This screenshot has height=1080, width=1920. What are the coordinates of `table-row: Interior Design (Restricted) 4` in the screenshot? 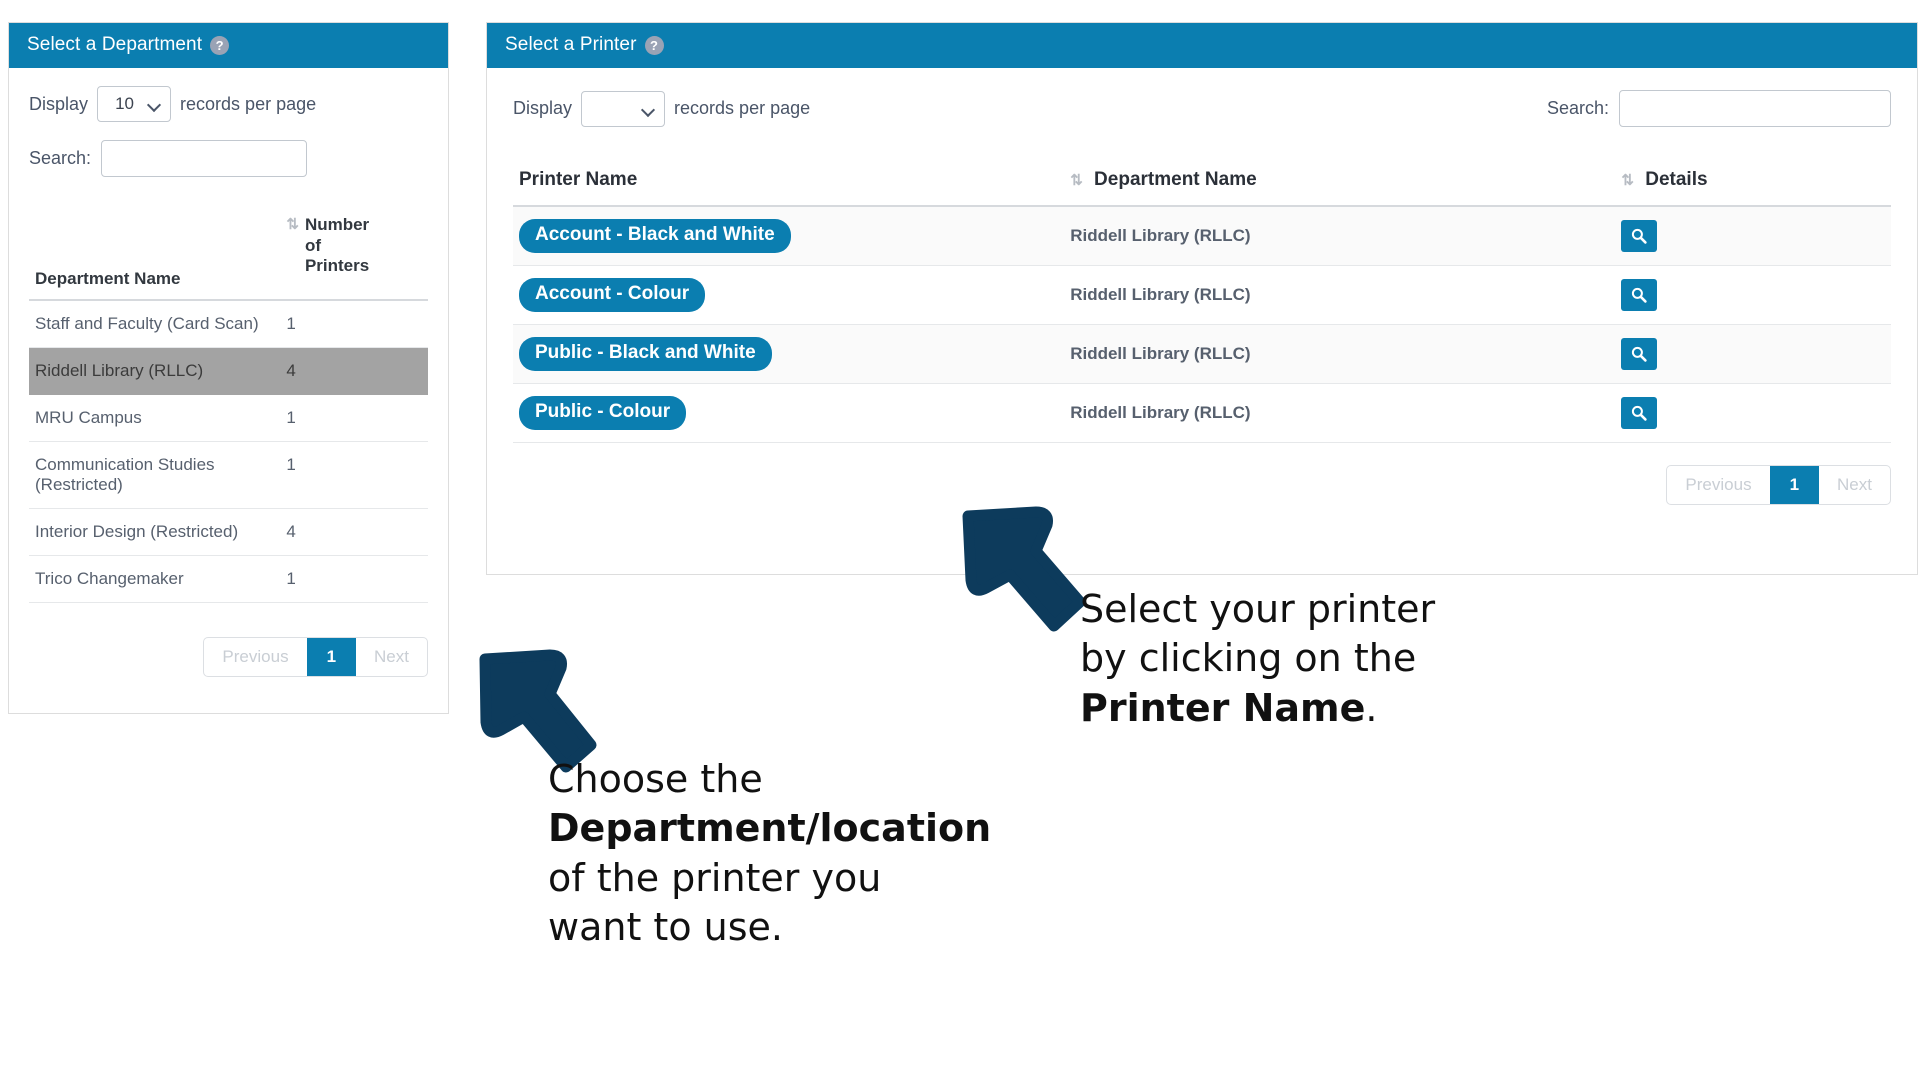 It's located at (228, 532).